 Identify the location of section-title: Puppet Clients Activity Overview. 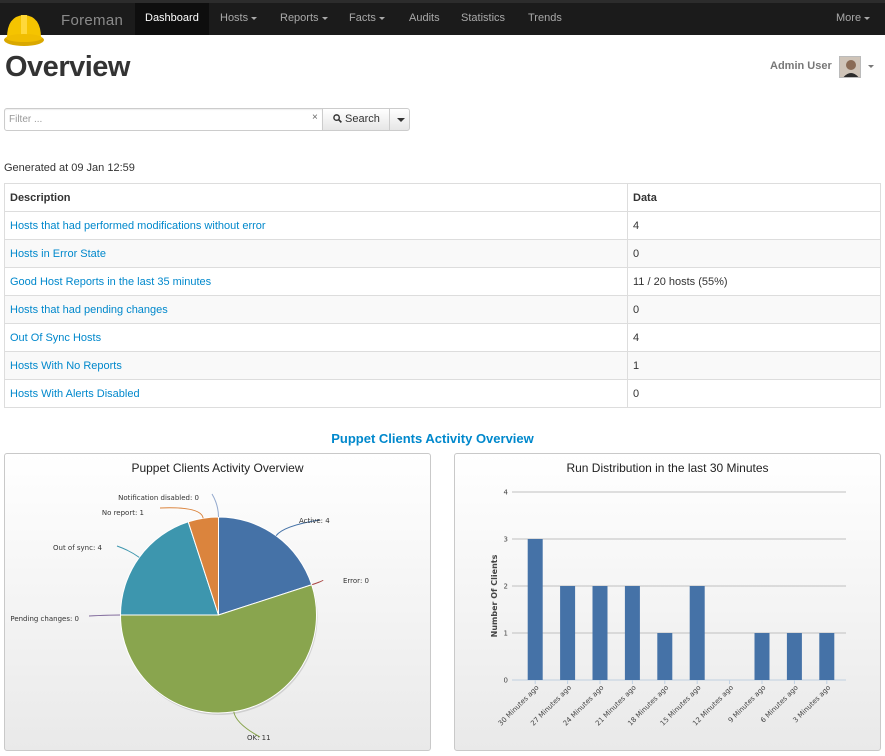
(432, 438).